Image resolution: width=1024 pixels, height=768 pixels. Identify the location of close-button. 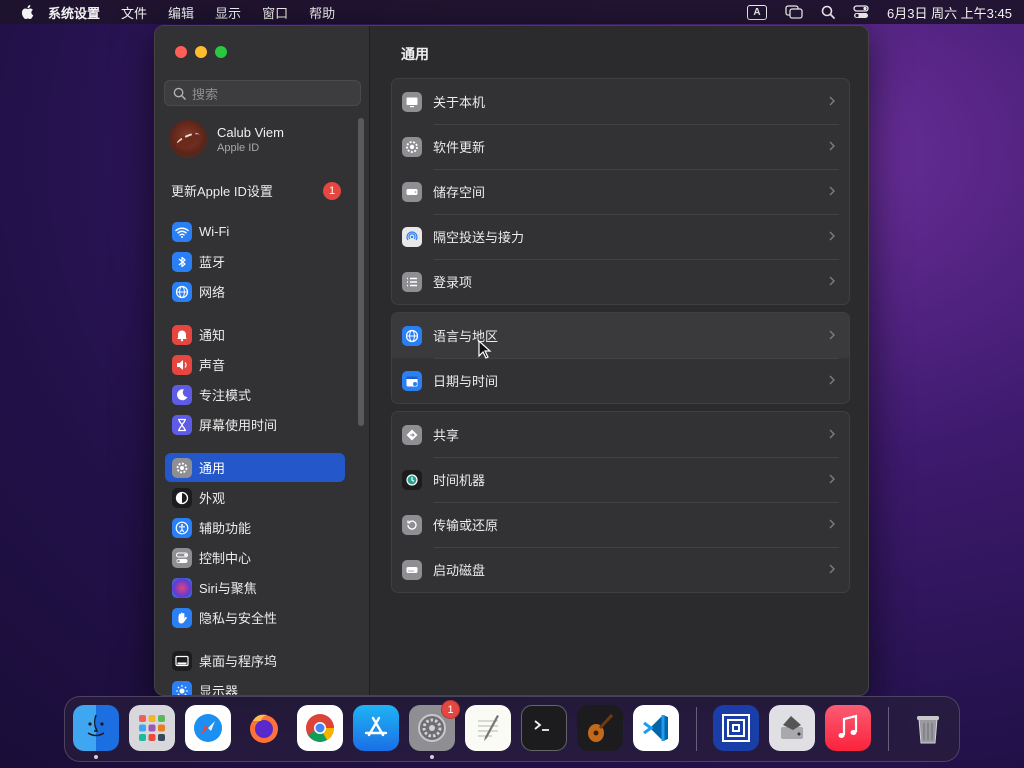
(181, 52).